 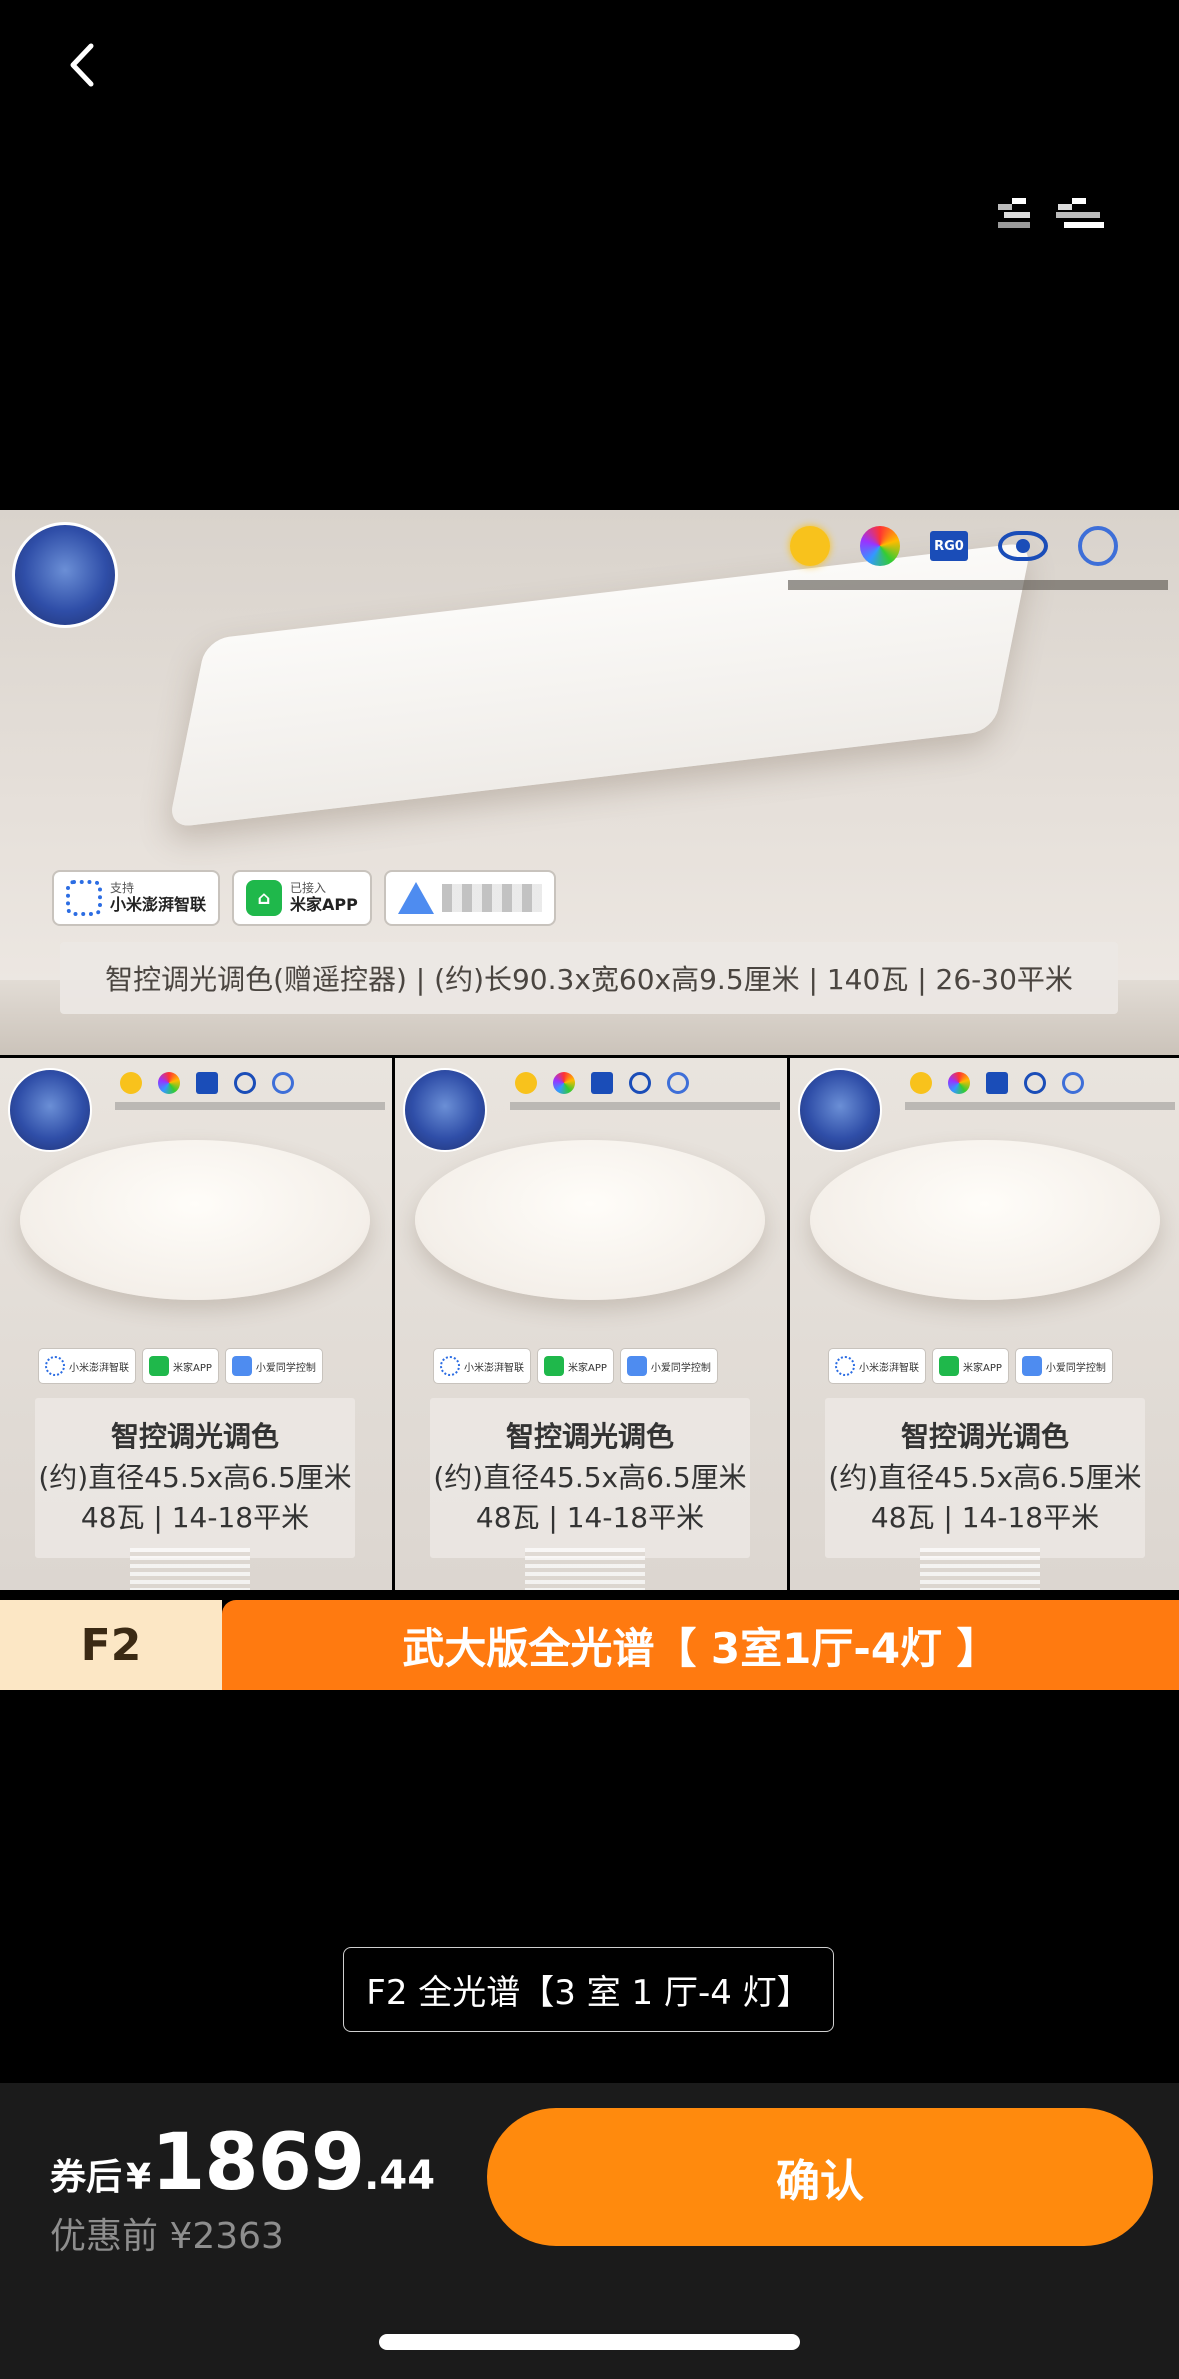 I want to click on mijia-app-chip: ⌂ 已接入 米家APP, so click(x=302, y=898).